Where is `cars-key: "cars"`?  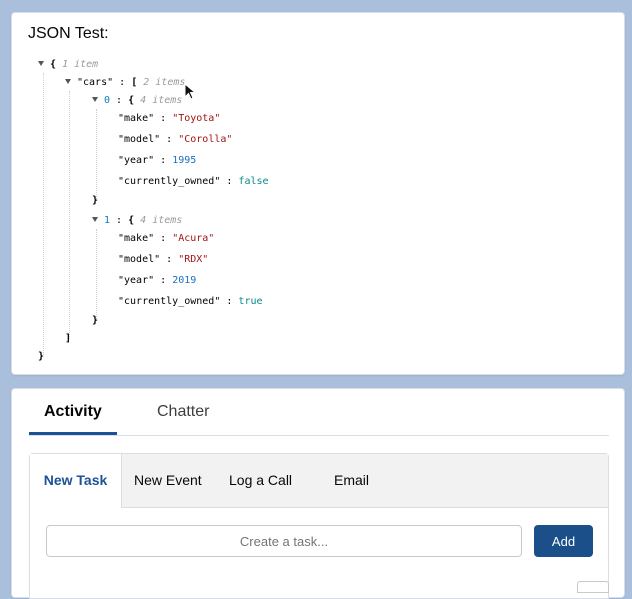 cars-key: "cars" is located at coordinates (95, 82).